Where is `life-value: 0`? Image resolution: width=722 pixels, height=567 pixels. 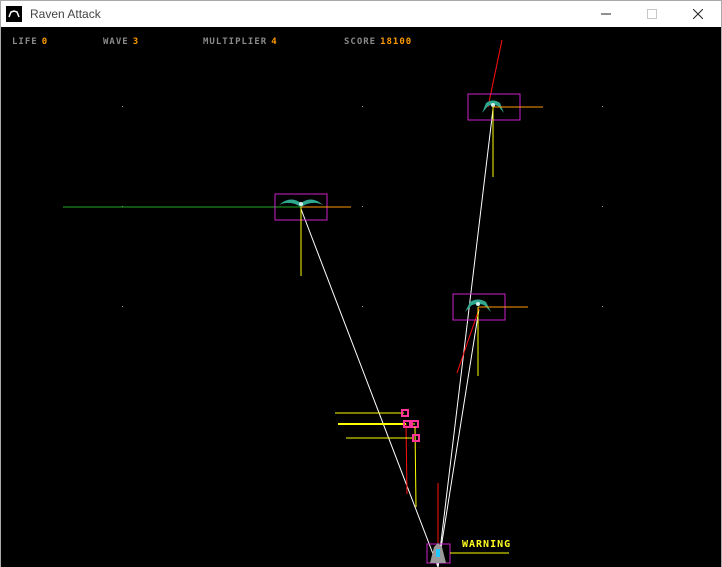 life-value: 0 is located at coordinates (45, 42).